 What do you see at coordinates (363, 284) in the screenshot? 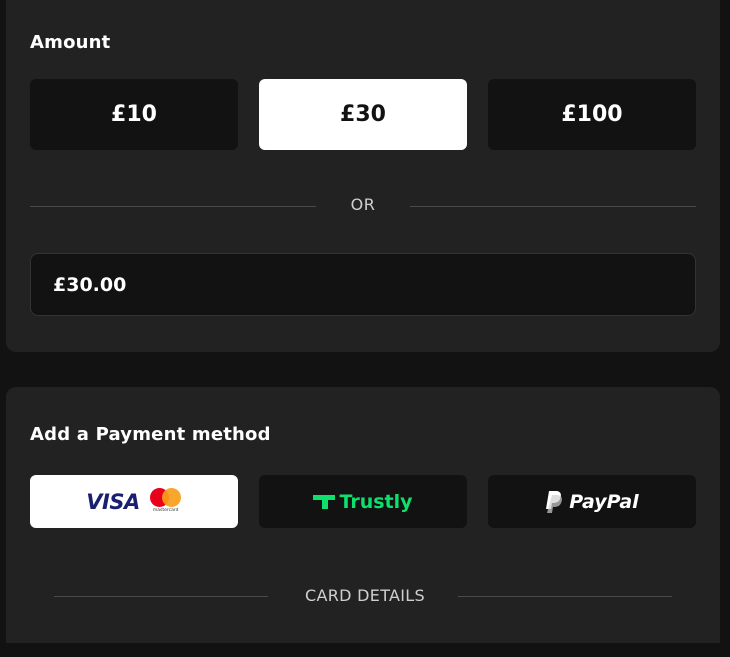
I see `custom-amount-input: £30.00` at bounding box center [363, 284].